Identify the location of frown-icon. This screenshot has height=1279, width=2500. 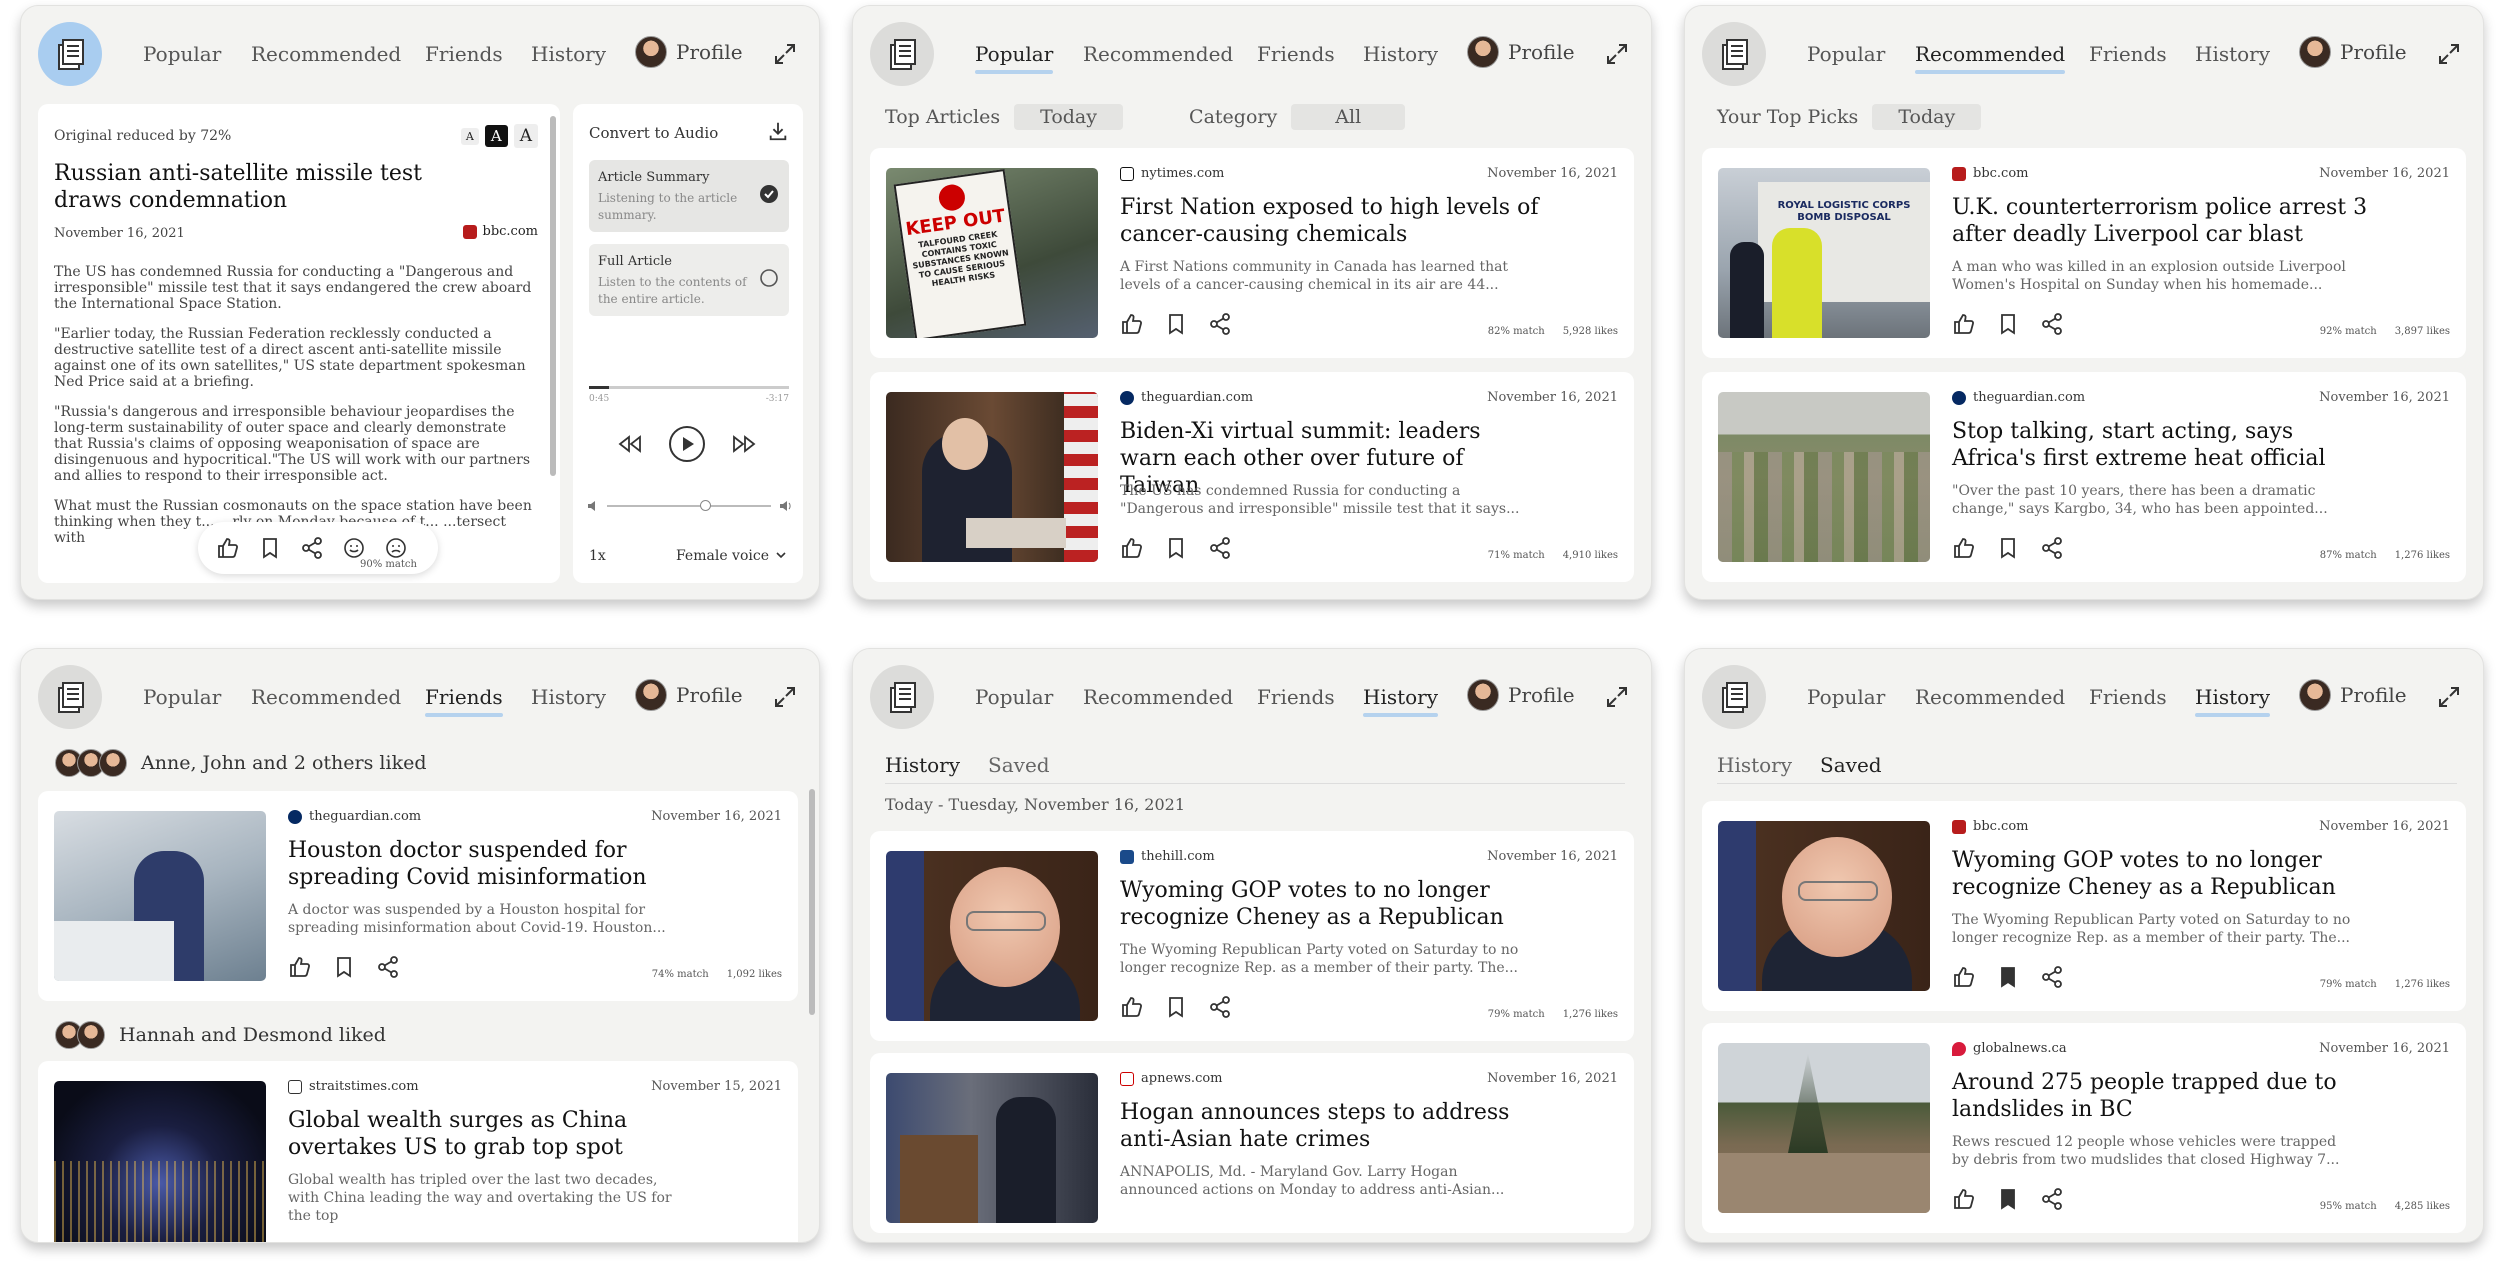
(396, 548).